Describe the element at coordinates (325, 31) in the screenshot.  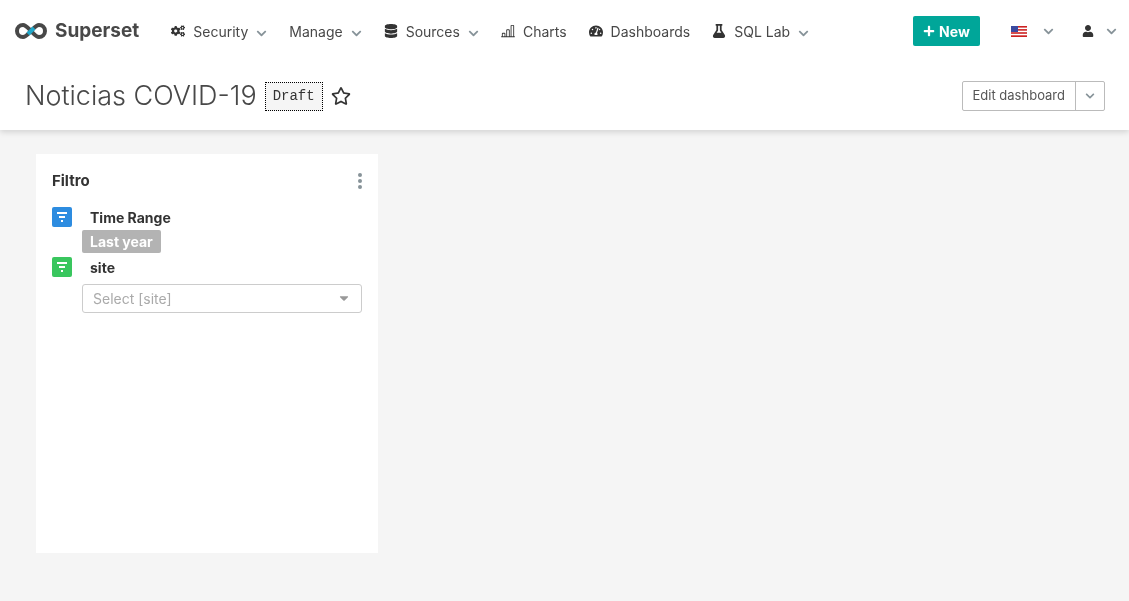
I see `nav-menu-item: Manage` at that location.